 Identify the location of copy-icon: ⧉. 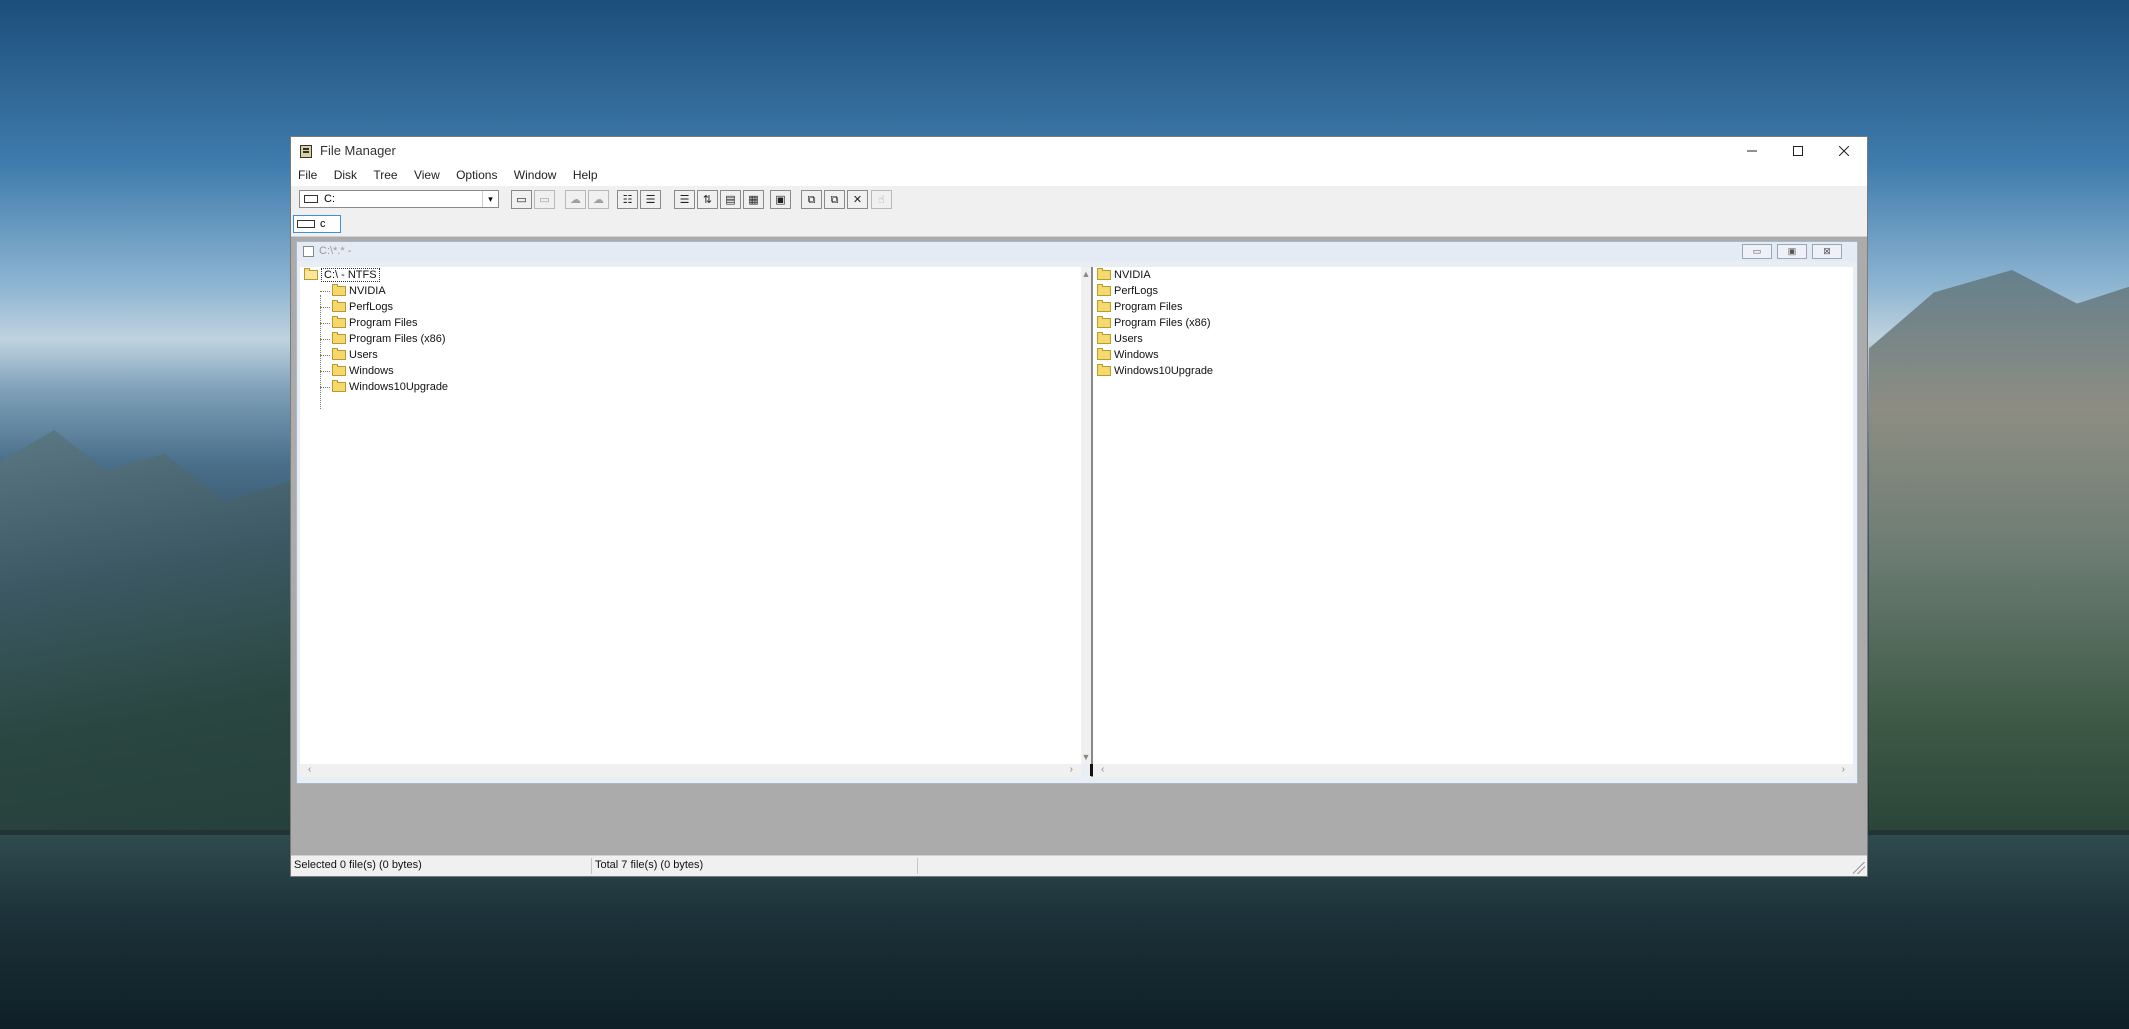
(811, 199).